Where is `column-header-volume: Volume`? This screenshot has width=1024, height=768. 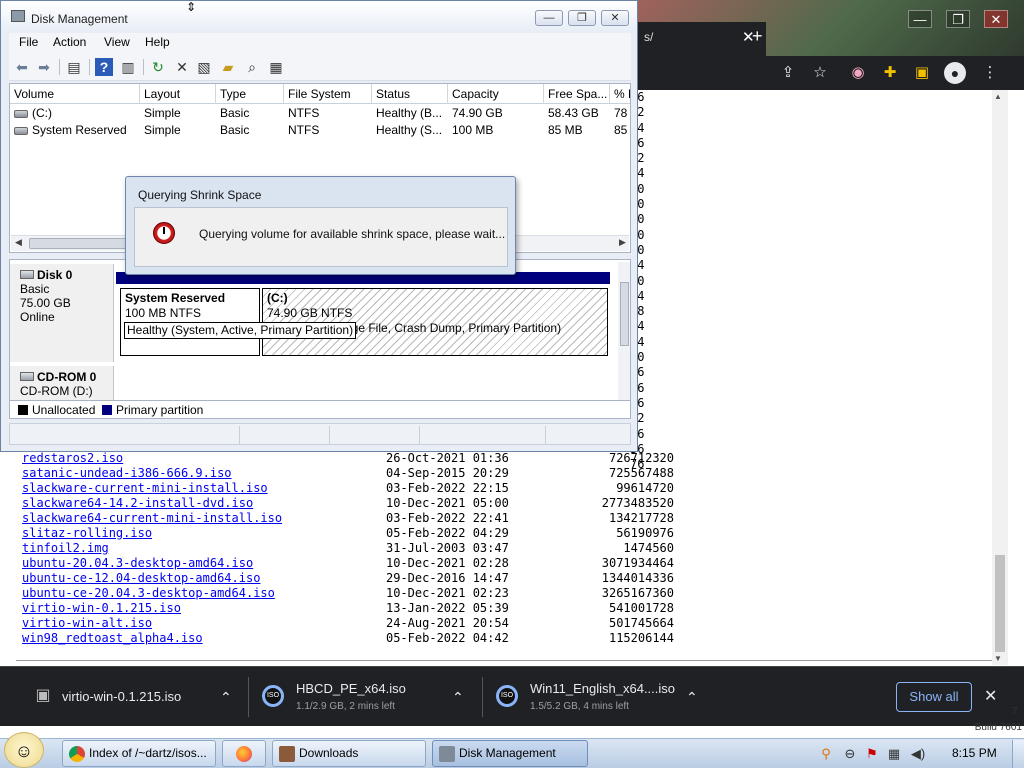
column-header-volume: Volume is located at coordinates (75, 94).